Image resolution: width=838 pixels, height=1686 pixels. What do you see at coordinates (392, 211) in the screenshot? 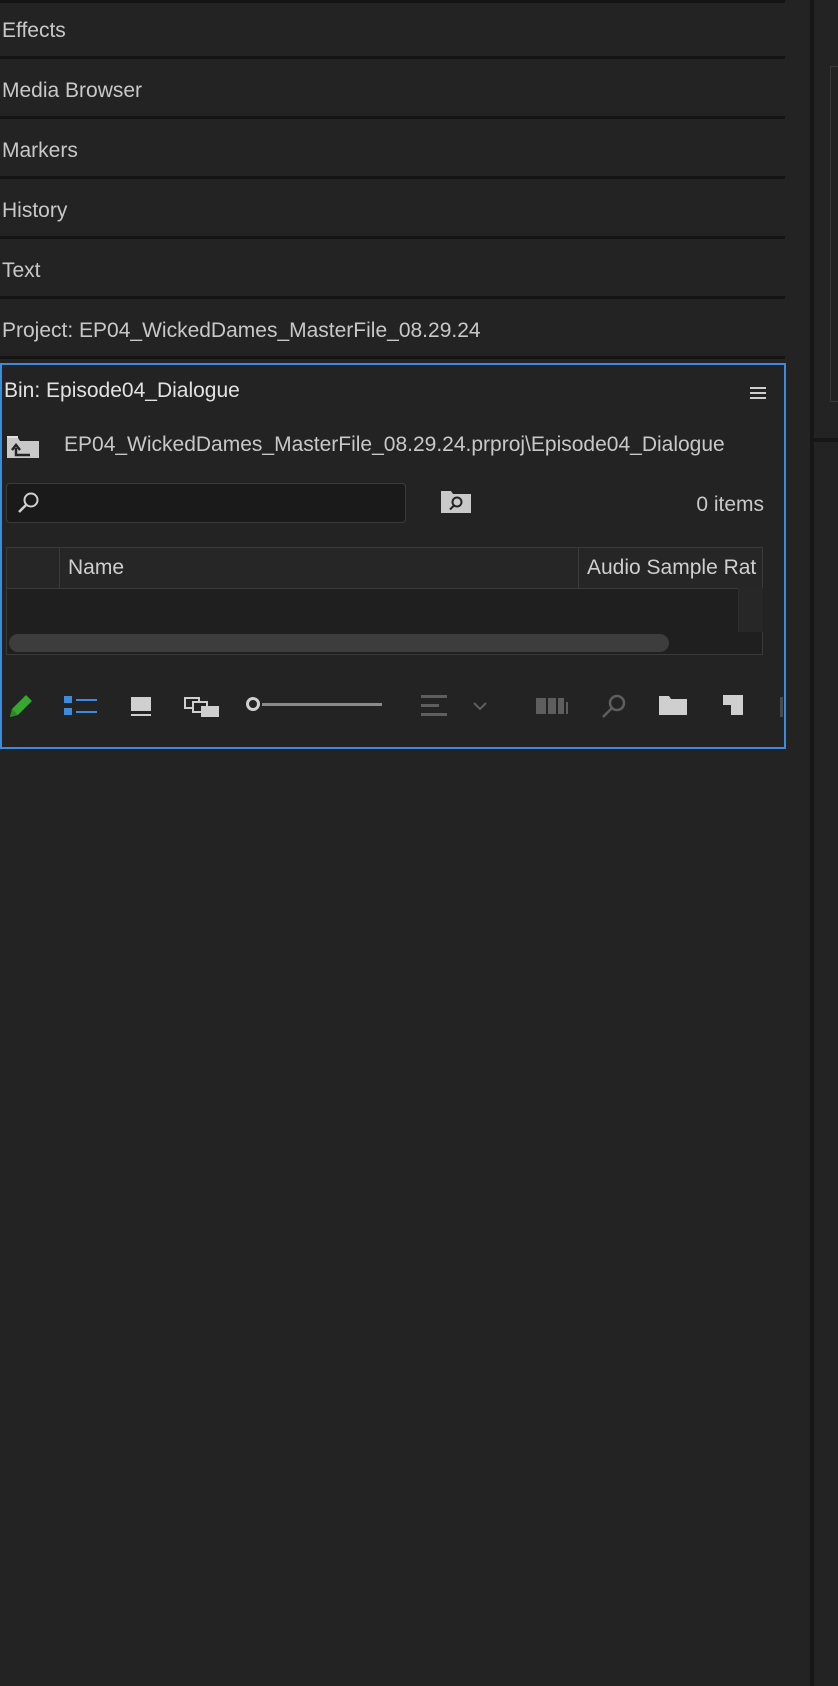
I see `tab-history: History` at bounding box center [392, 211].